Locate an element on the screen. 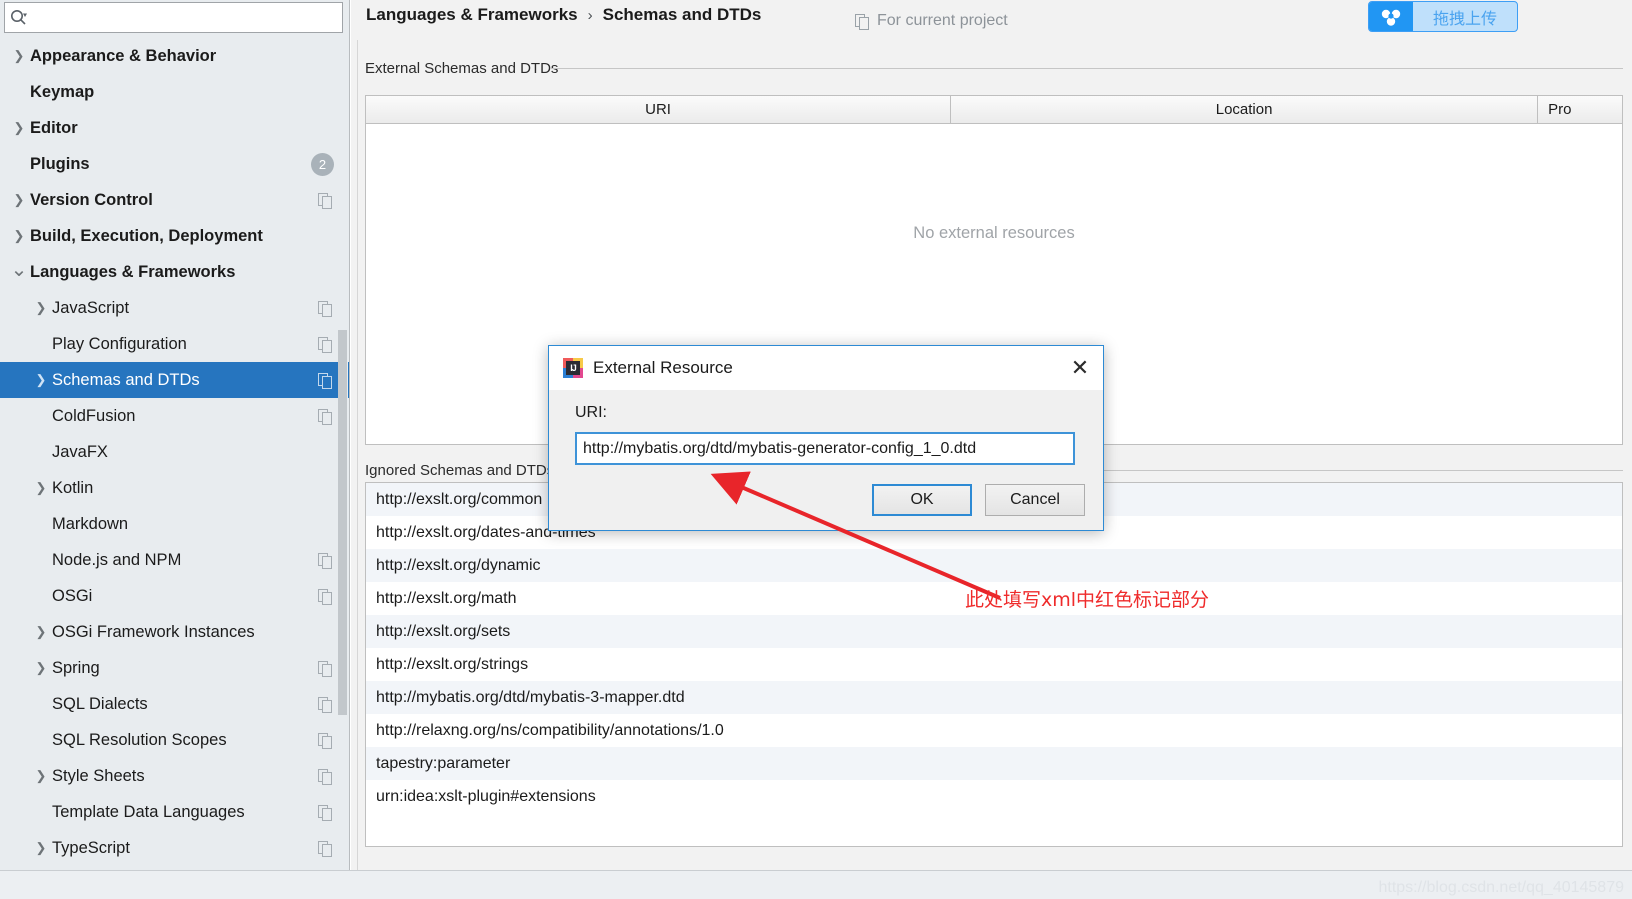 The height and width of the screenshot is (899, 1632). ignored-uri-text: http://exslt.org/strings is located at coordinates (452, 664).